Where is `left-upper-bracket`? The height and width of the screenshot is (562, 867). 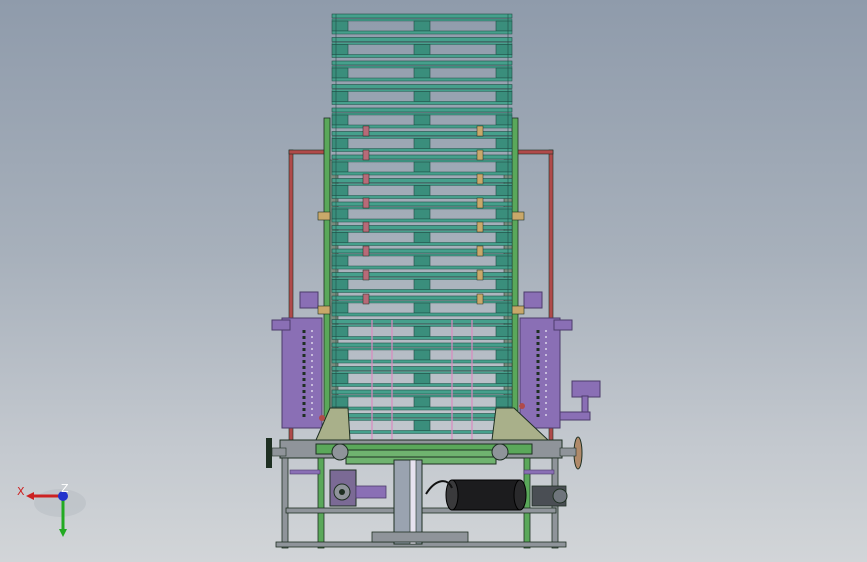 left-upper-bracket is located at coordinates (309, 300).